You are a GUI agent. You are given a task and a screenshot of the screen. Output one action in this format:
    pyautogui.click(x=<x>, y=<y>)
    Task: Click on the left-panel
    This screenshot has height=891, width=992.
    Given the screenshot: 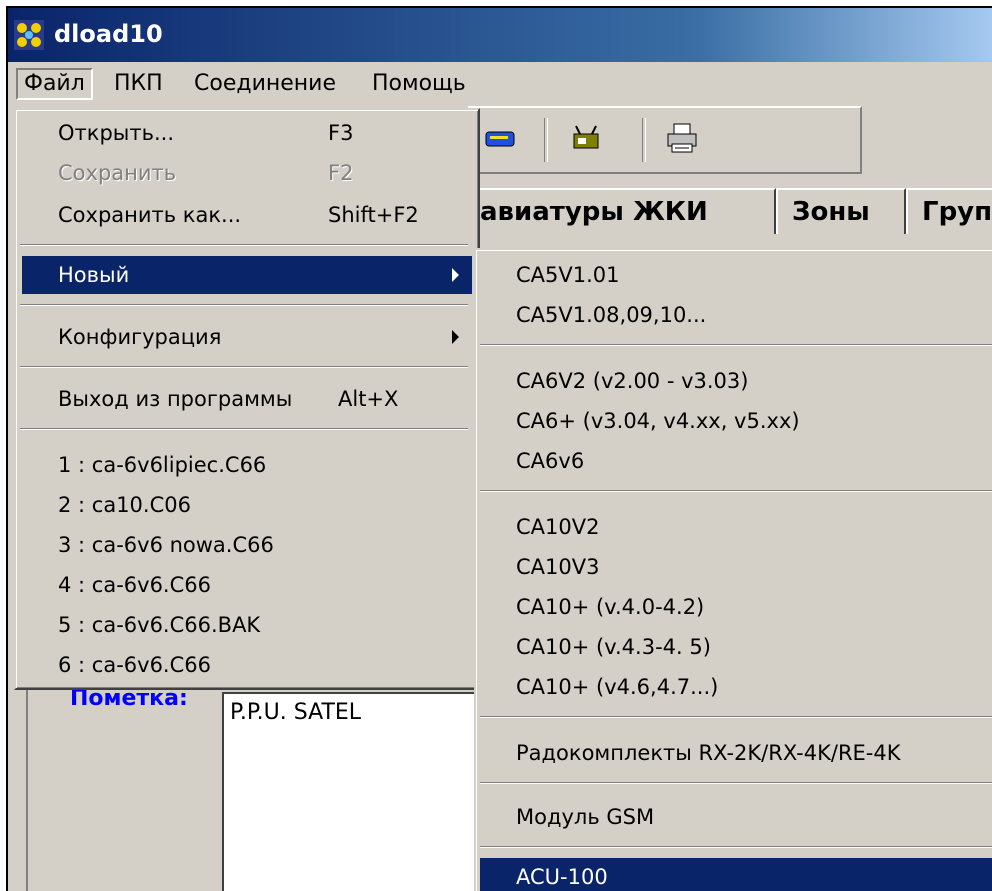 What is the action you would take?
    pyautogui.click(x=127, y=789)
    